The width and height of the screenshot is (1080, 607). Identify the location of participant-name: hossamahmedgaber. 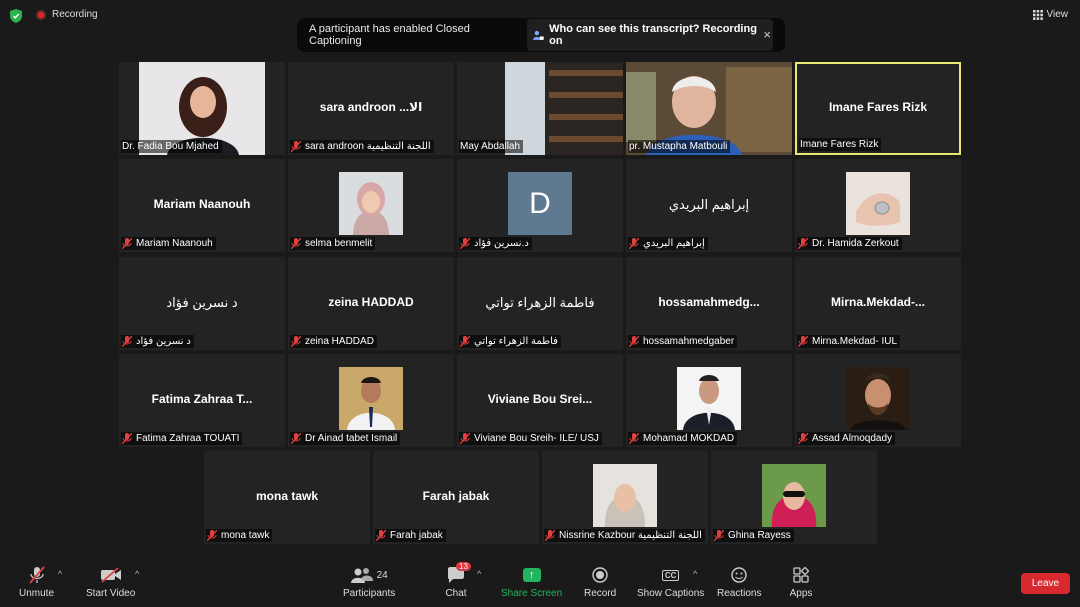
(689, 341).